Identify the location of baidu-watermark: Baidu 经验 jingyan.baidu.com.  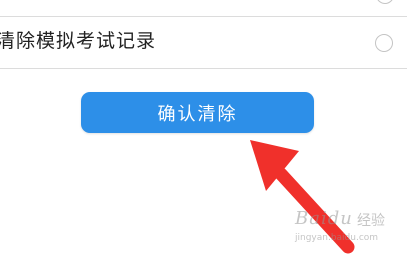
(346, 229).